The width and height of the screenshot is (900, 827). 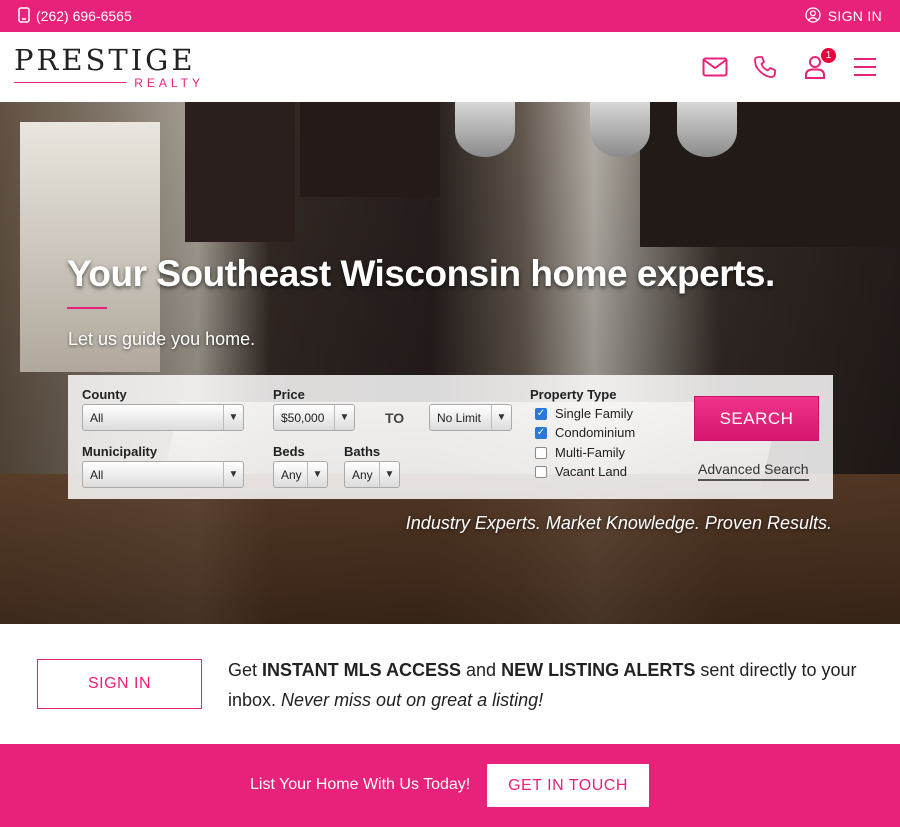 I want to click on baths-label: Baths, so click(x=362, y=451).